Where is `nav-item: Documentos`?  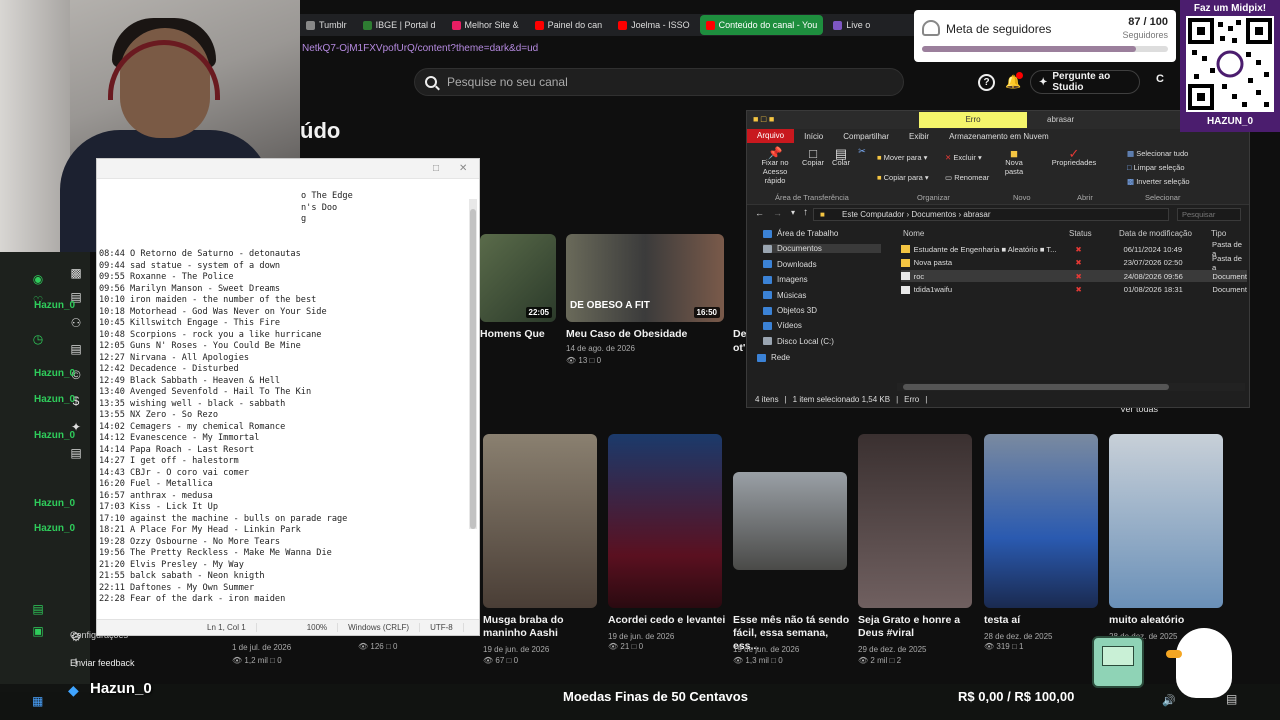 nav-item: Documentos is located at coordinates (822, 249).